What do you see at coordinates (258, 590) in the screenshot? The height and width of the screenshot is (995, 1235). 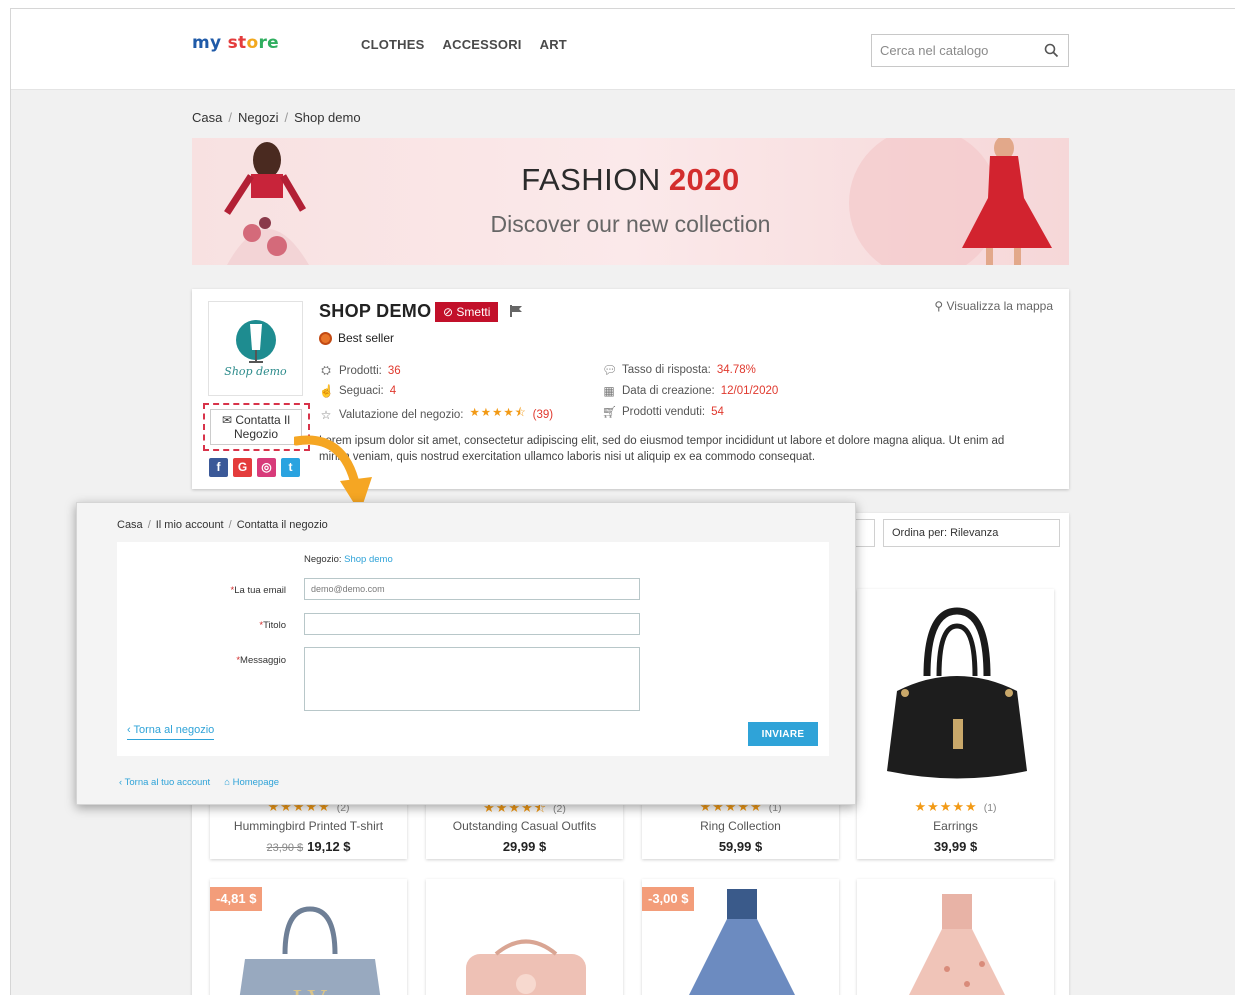 I see `email-label: *La tua email` at bounding box center [258, 590].